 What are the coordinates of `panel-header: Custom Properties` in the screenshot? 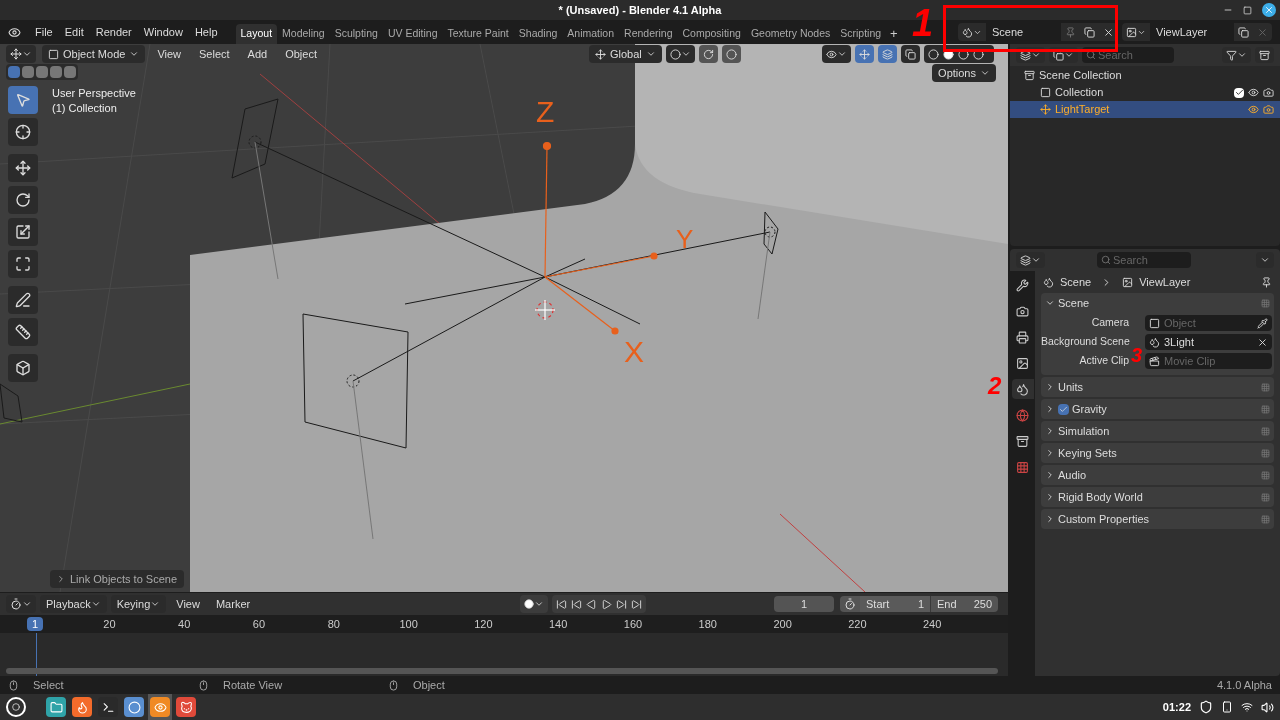 It's located at (1157, 519).